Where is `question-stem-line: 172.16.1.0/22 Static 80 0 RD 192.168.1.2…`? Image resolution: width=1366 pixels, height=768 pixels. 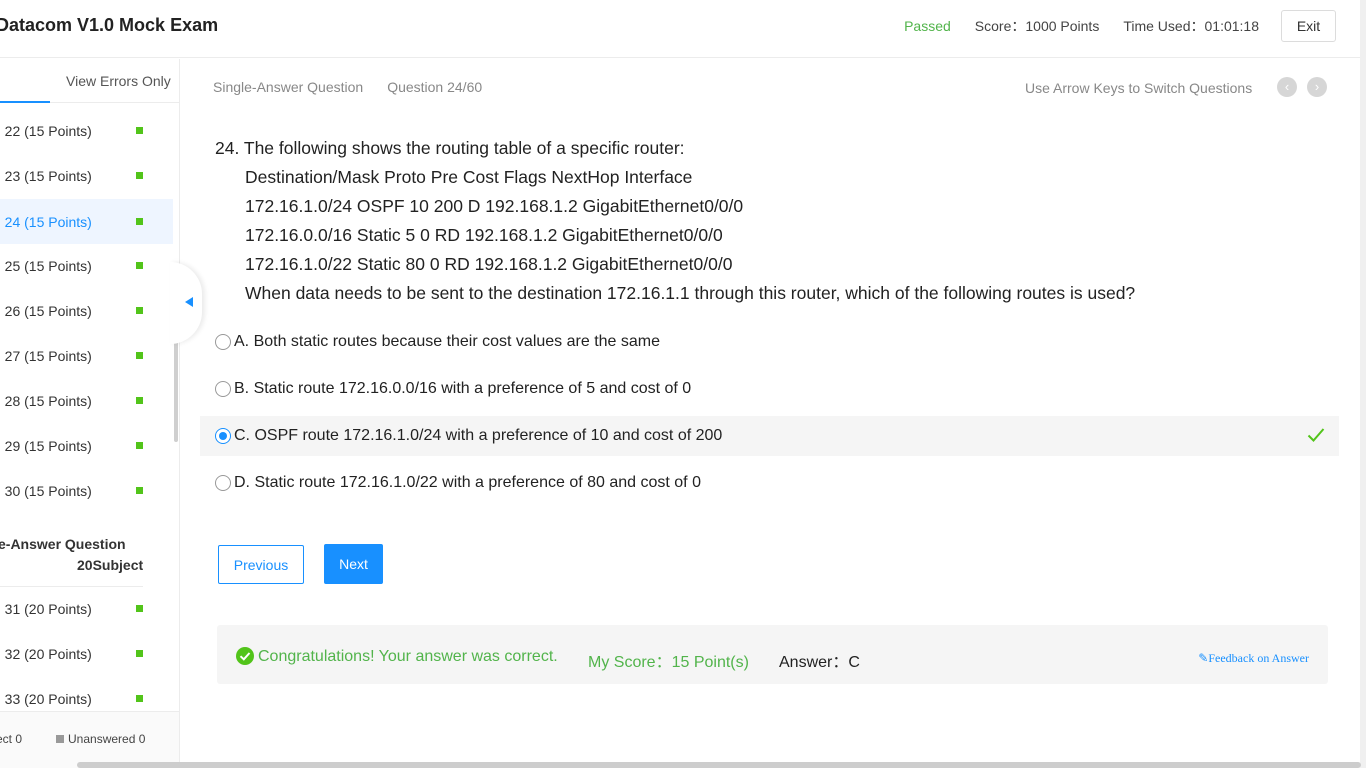 question-stem-line: 172.16.1.0/22 Static 80 0 RD 192.168.1.2… is located at coordinates (489, 264).